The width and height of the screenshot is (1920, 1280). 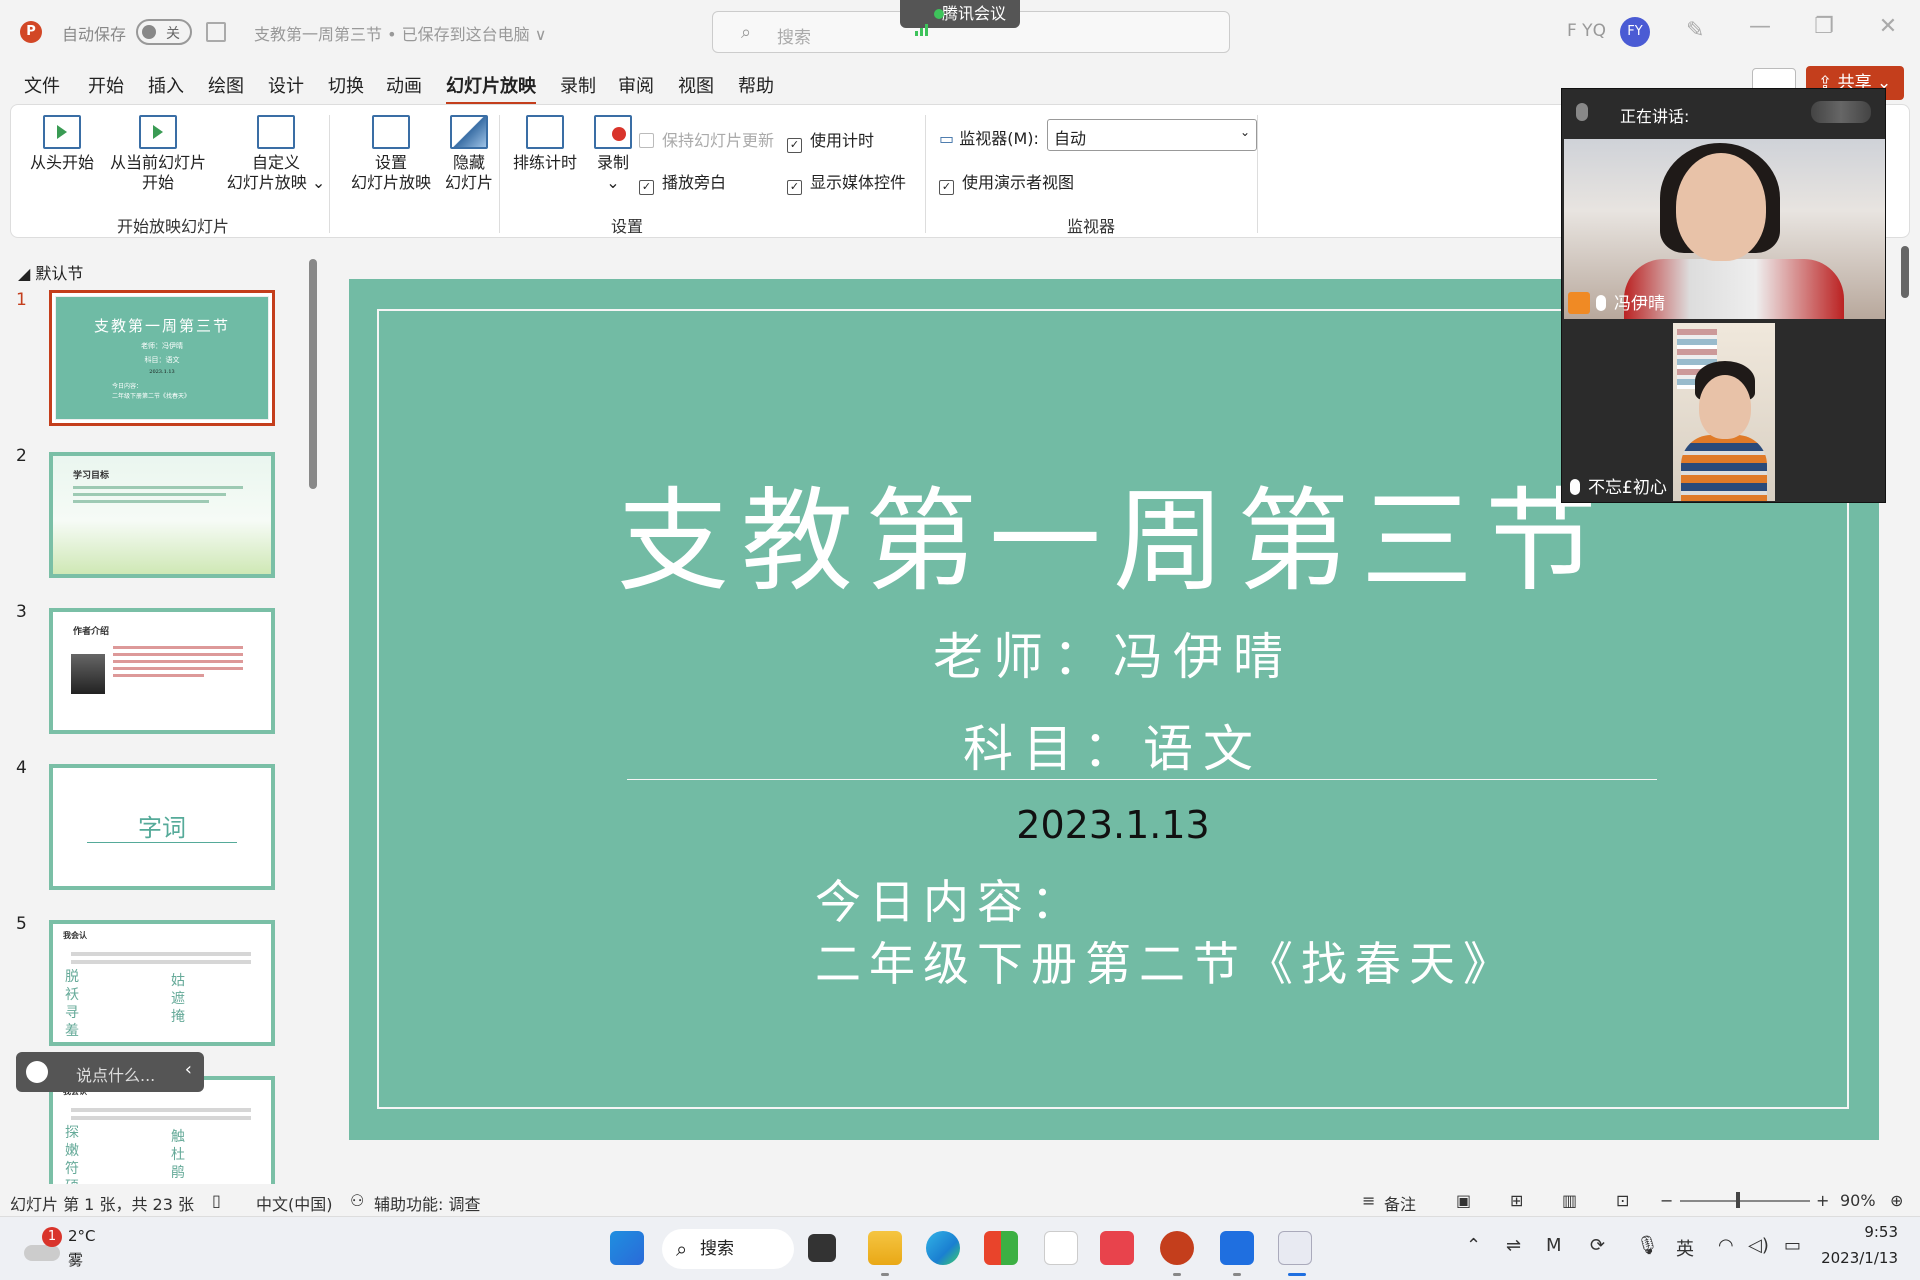 What do you see at coordinates (226, 85) in the screenshot?
I see `menu-draw: 绘图` at bounding box center [226, 85].